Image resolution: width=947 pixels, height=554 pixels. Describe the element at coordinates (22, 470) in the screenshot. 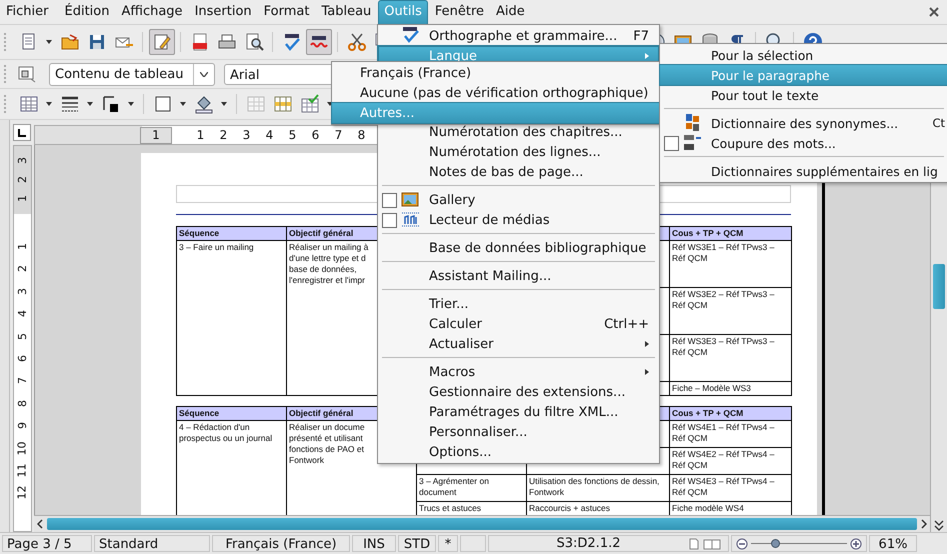

I see `ruler-number: 11` at that location.